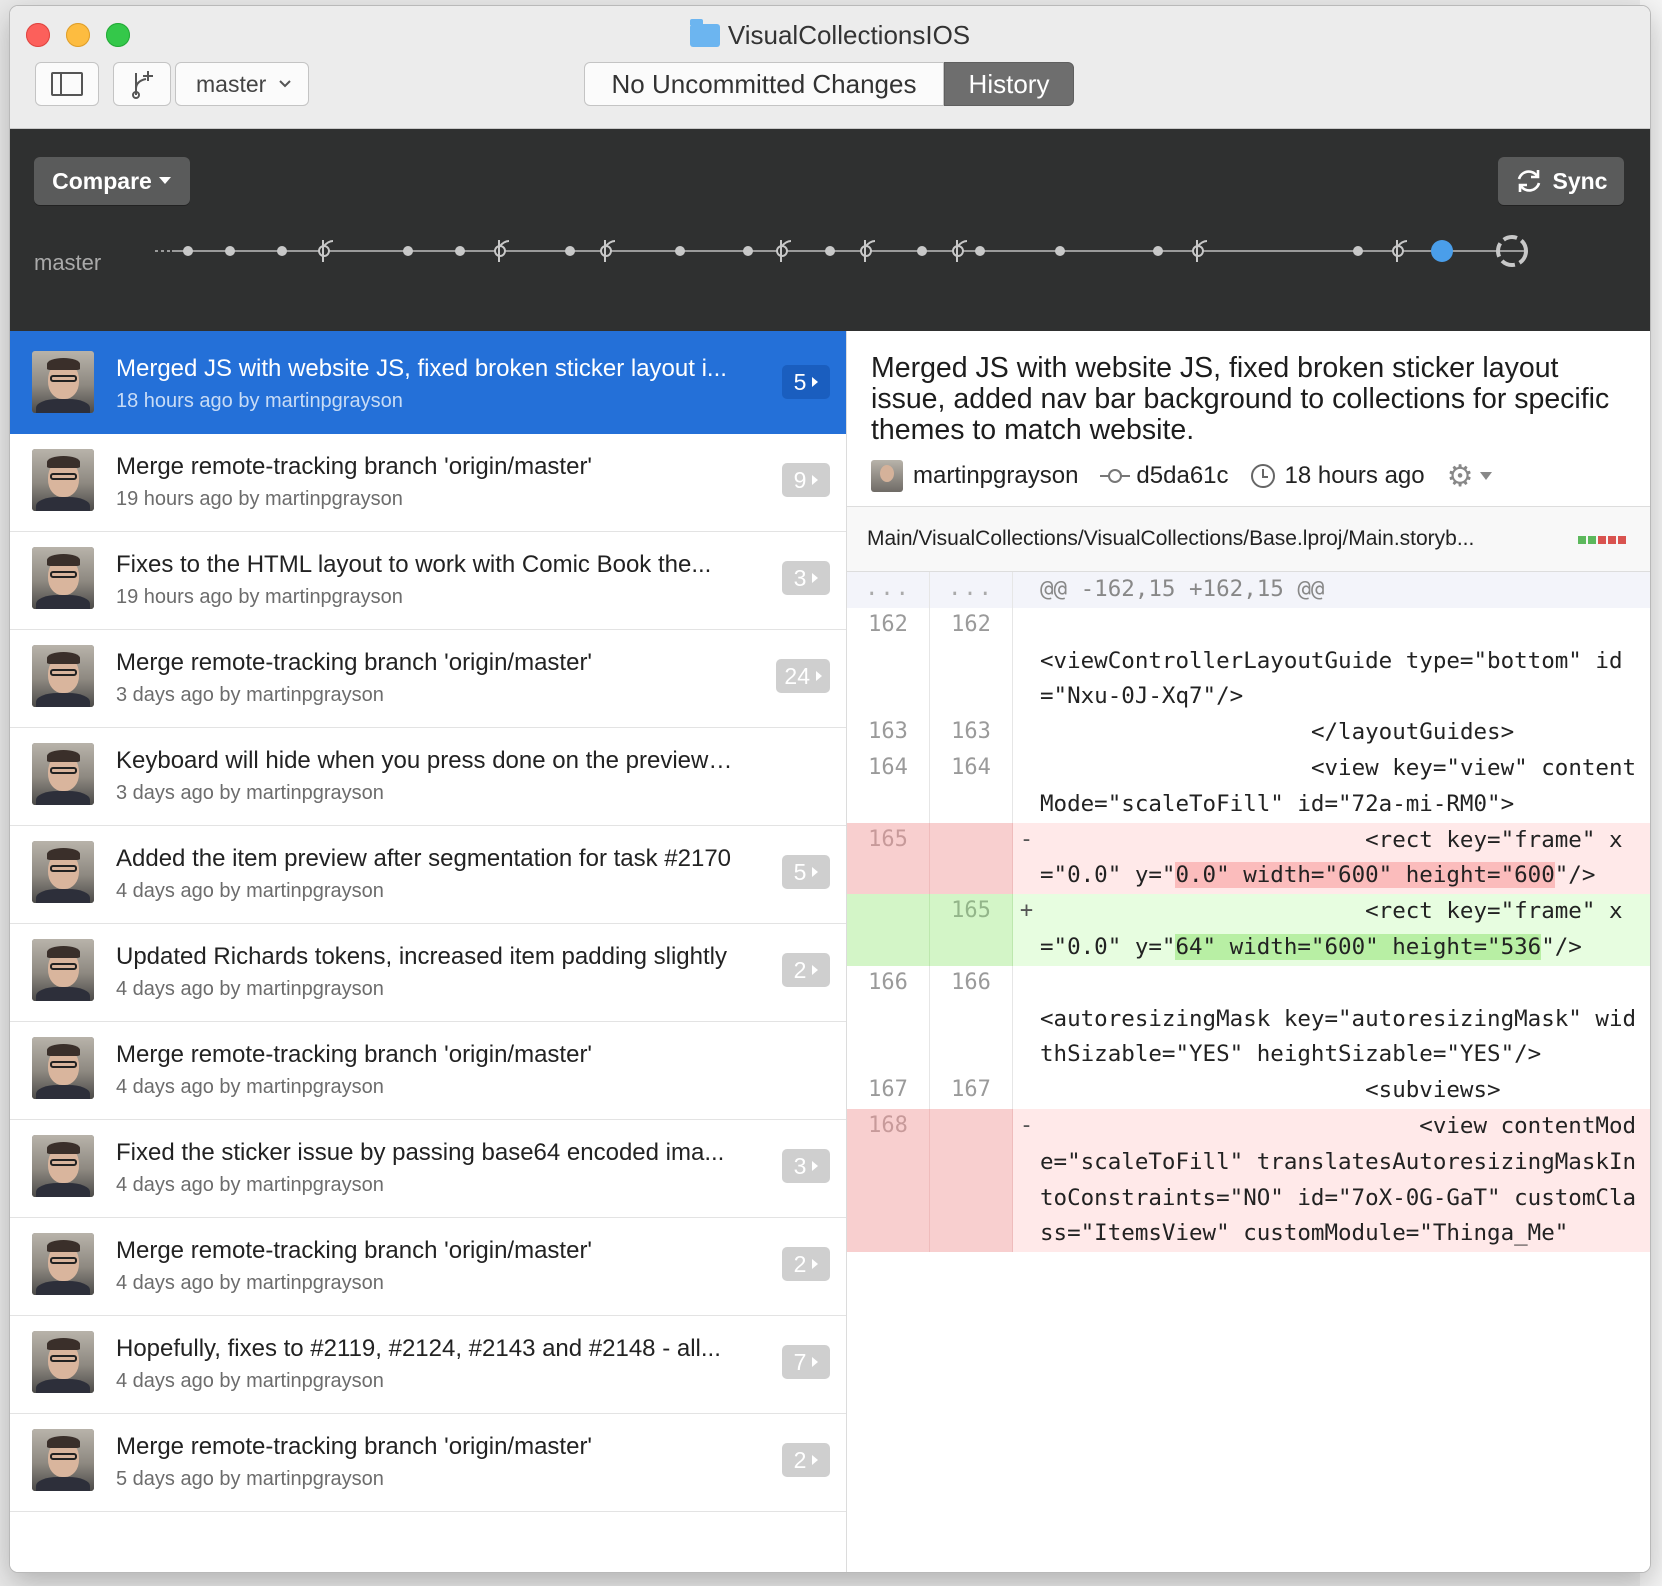 This screenshot has width=1662, height=1586. Describe the element at coordinates (1182, 476) in the screenshot. I see `commit-sha: d5da61c` at that location.